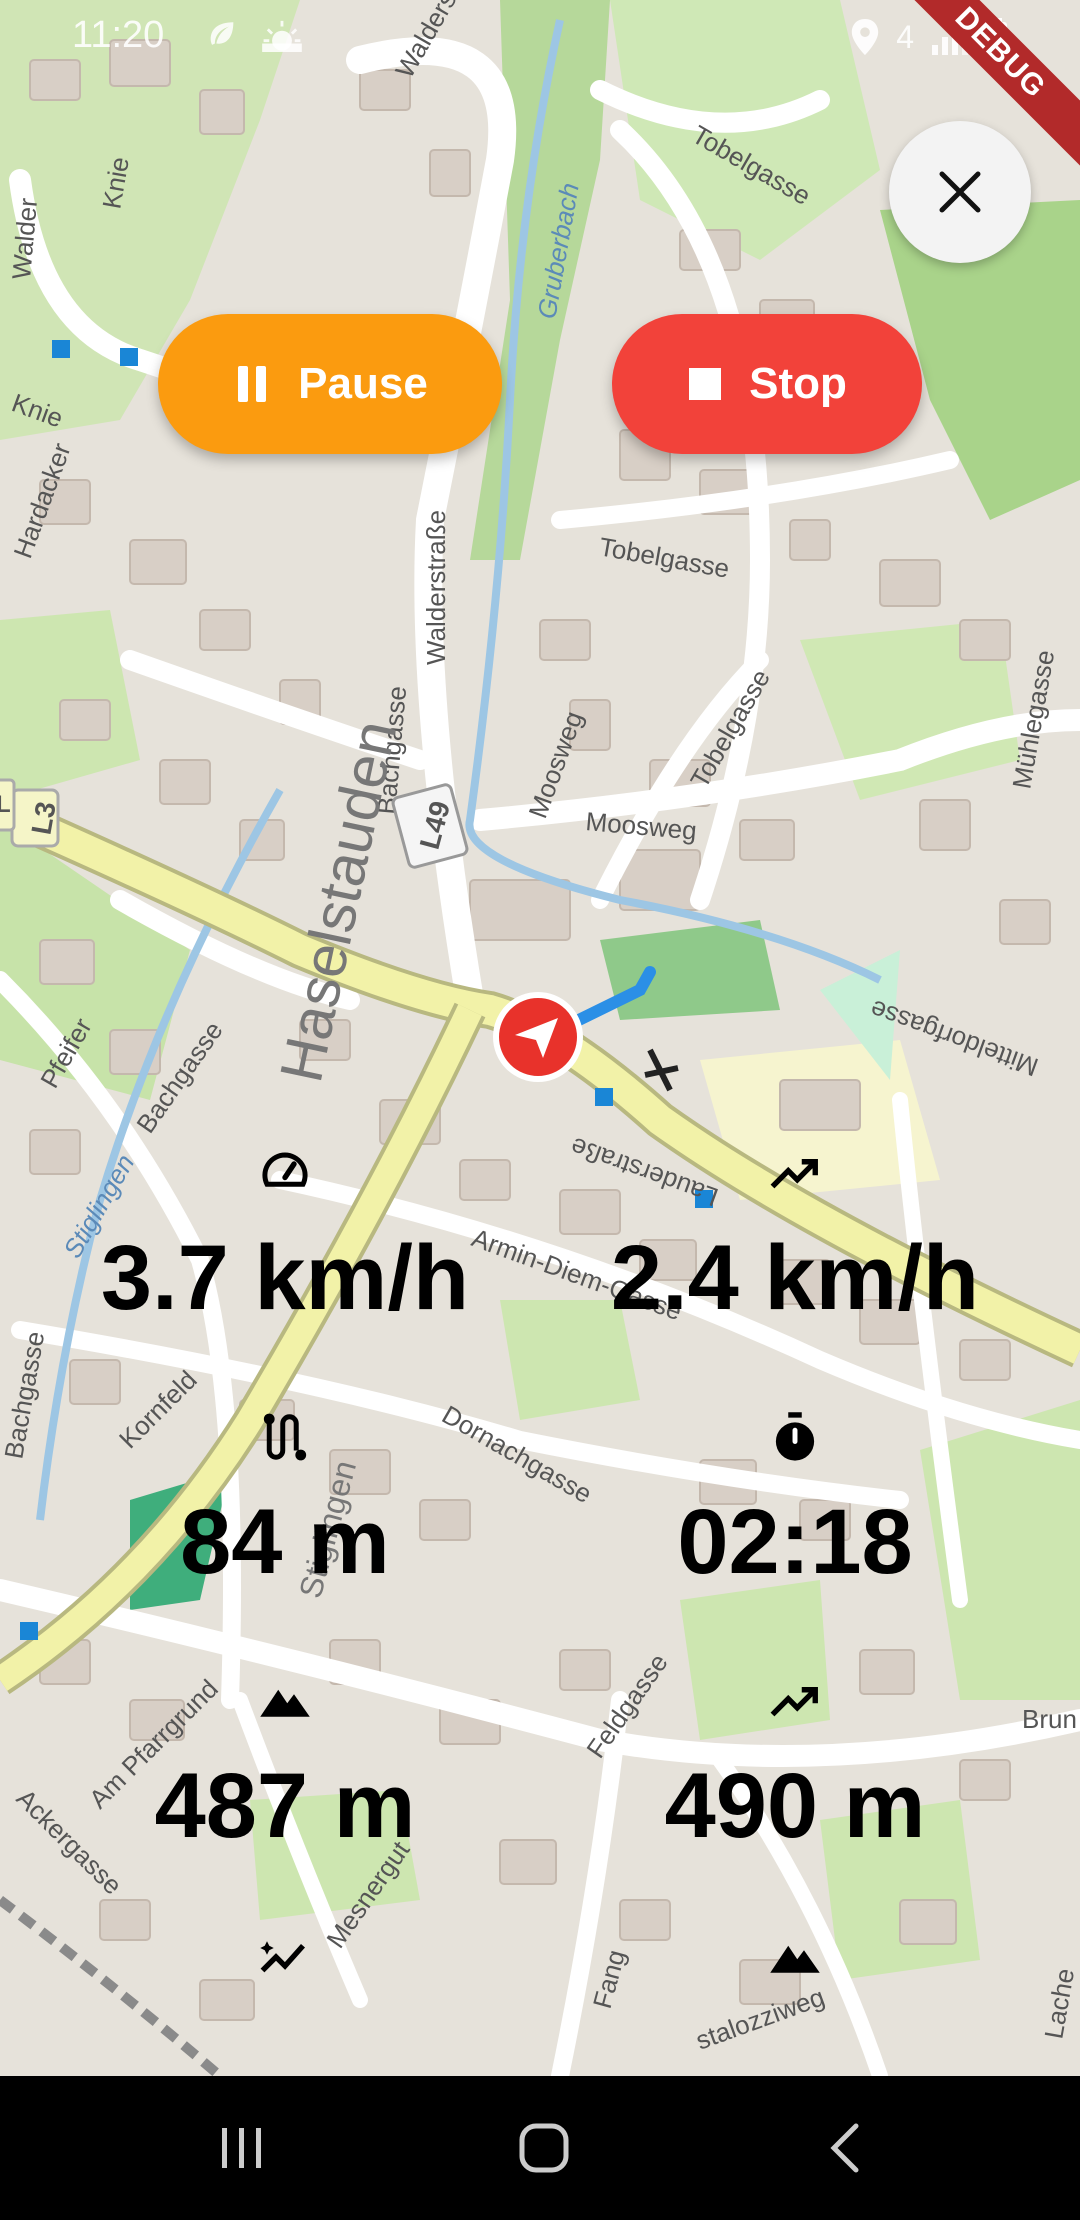 The image size is (1080, 2220). What do you see at coordinates (848, 2148) in the screenshot?
I see `back-icon` at bounding box center [848, 2148].